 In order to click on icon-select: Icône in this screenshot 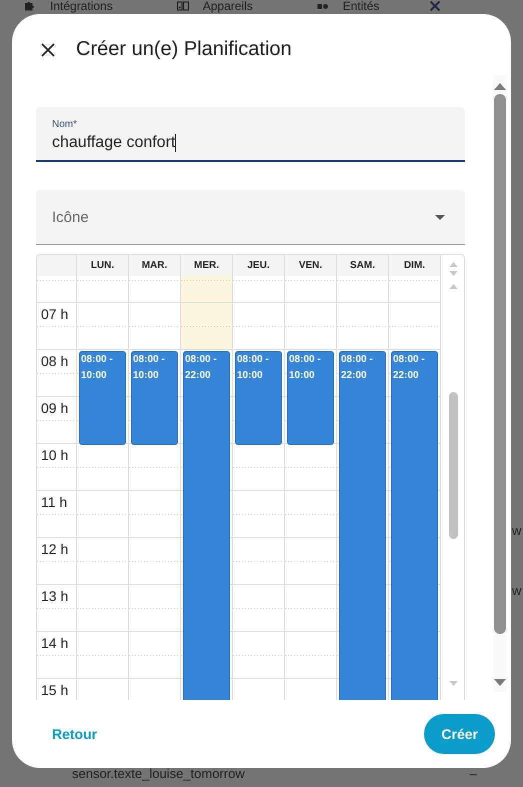, I will do `click(250, 217)`.